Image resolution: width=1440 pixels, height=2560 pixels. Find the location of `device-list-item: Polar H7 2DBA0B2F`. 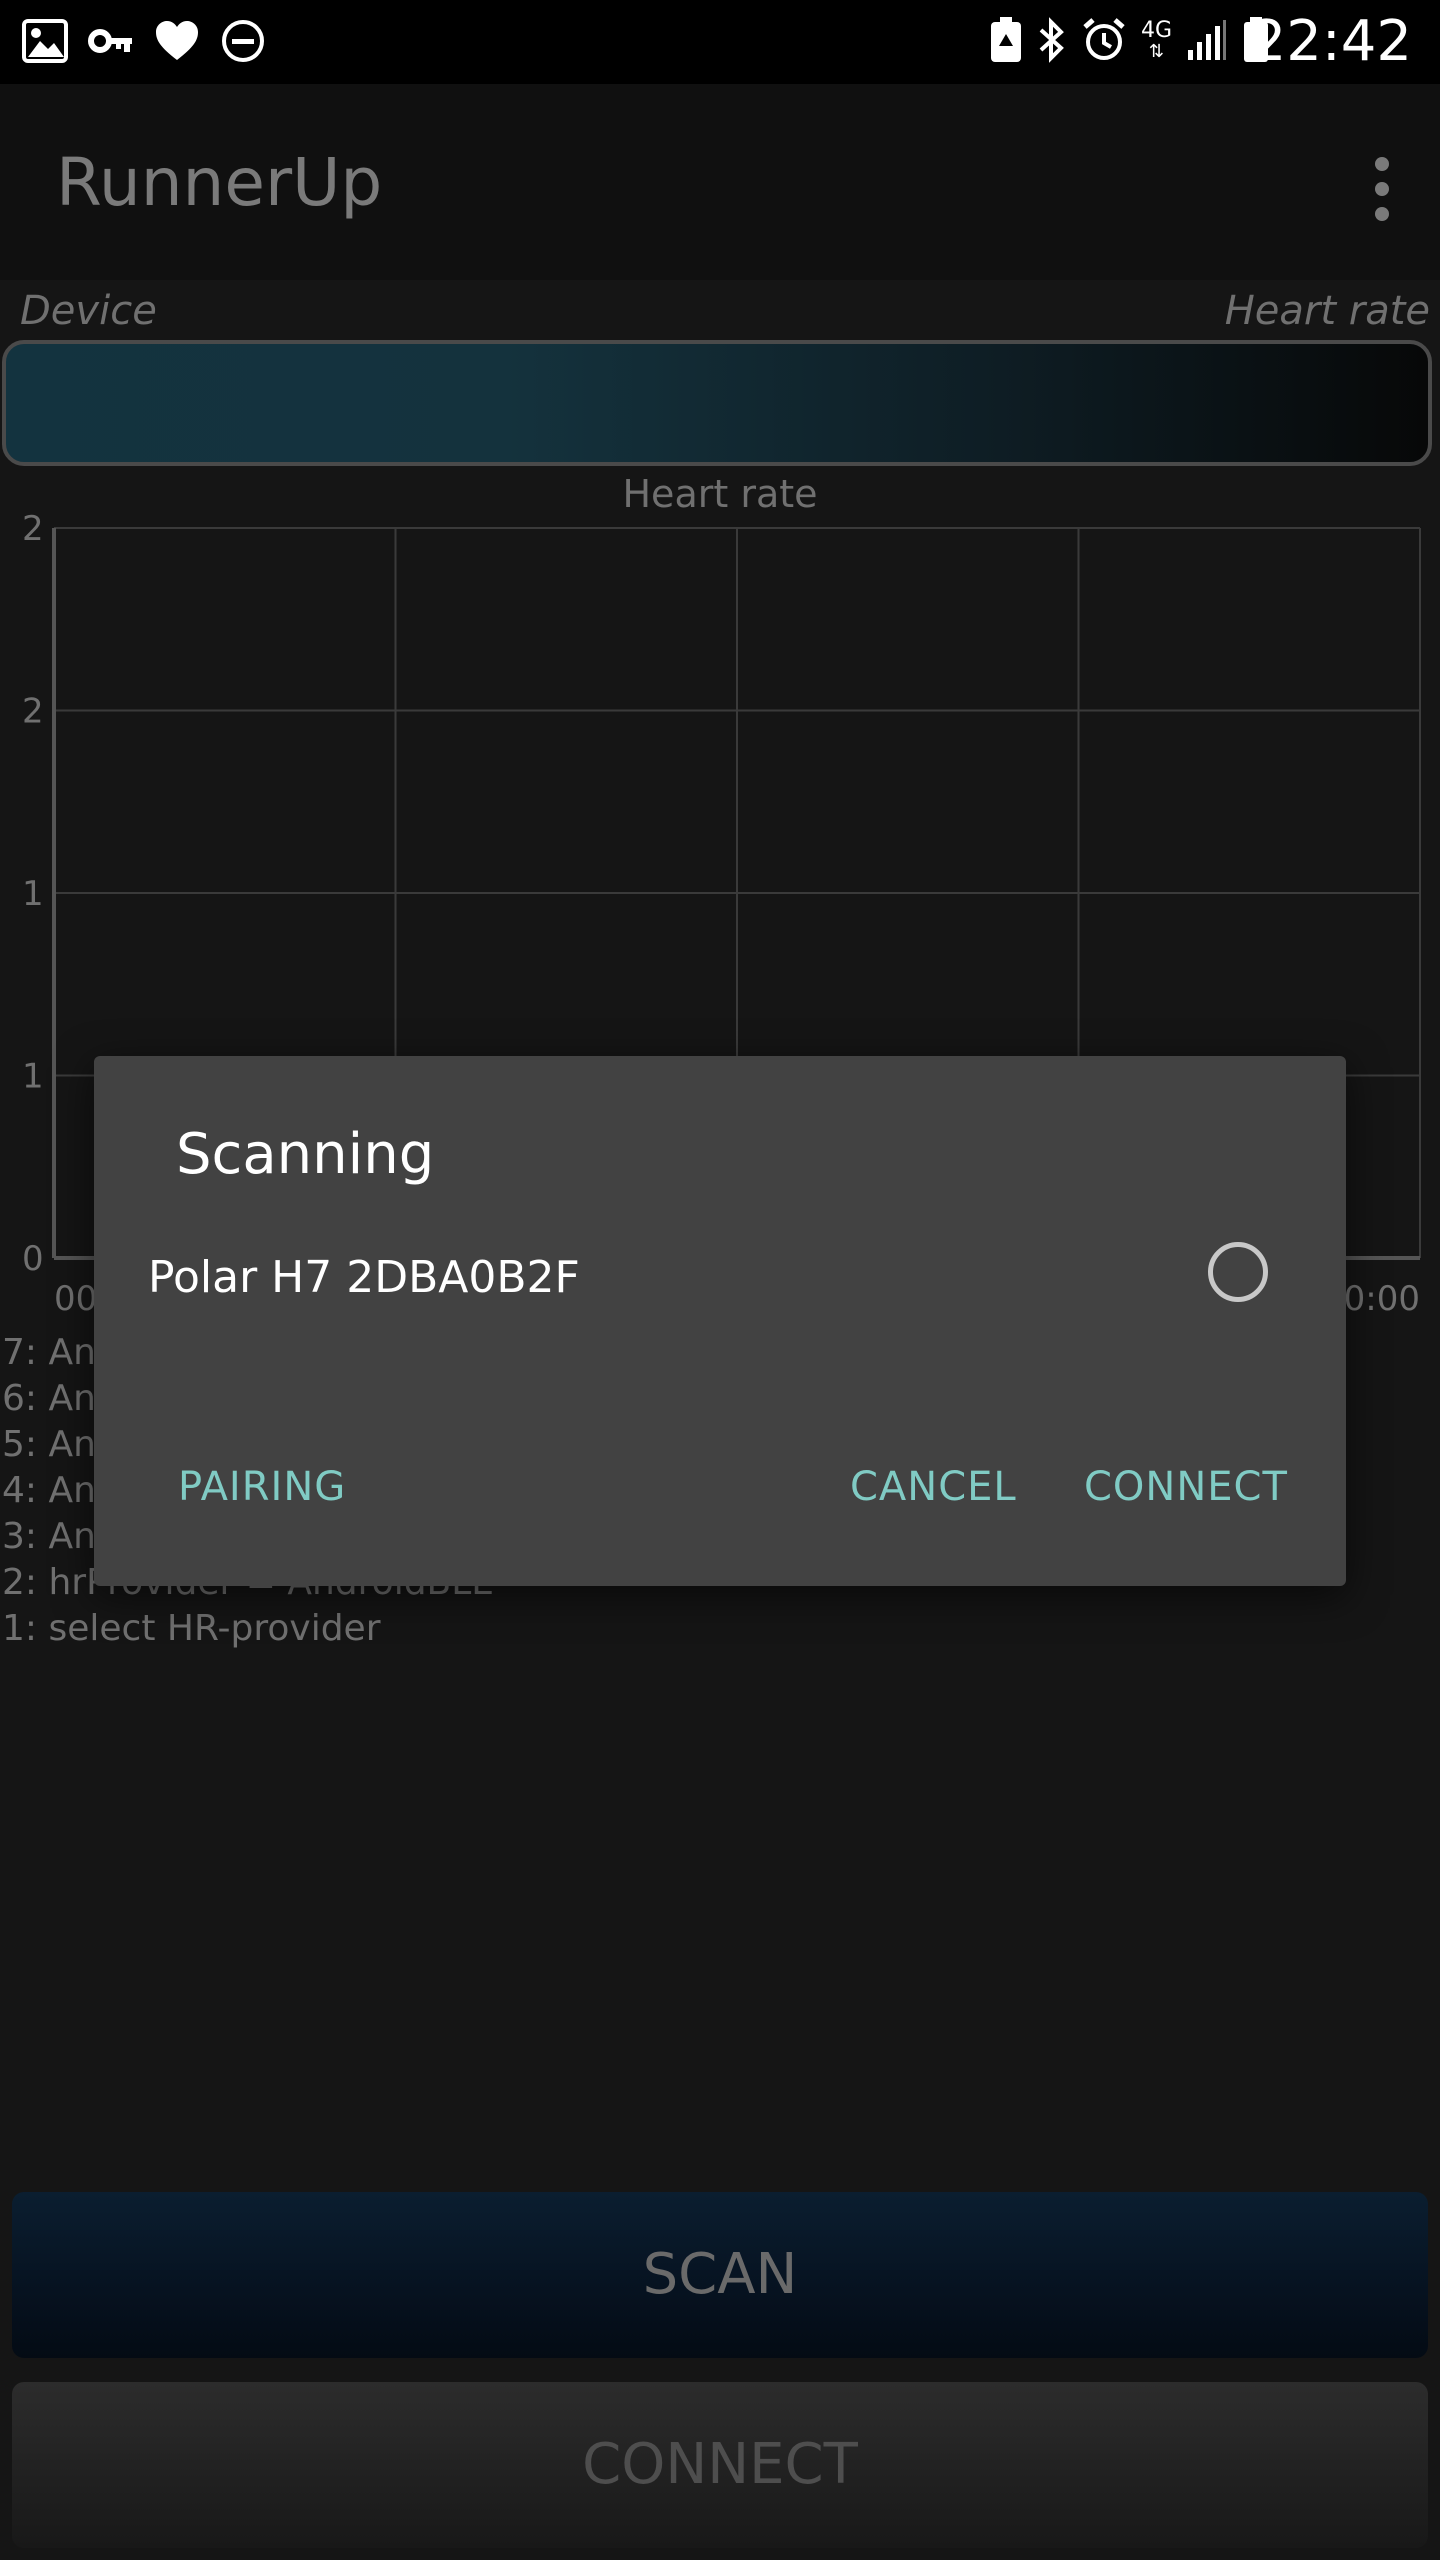

device-list-item: Polar H7 2DBA0B2F is located at coordinates (720, 1286).